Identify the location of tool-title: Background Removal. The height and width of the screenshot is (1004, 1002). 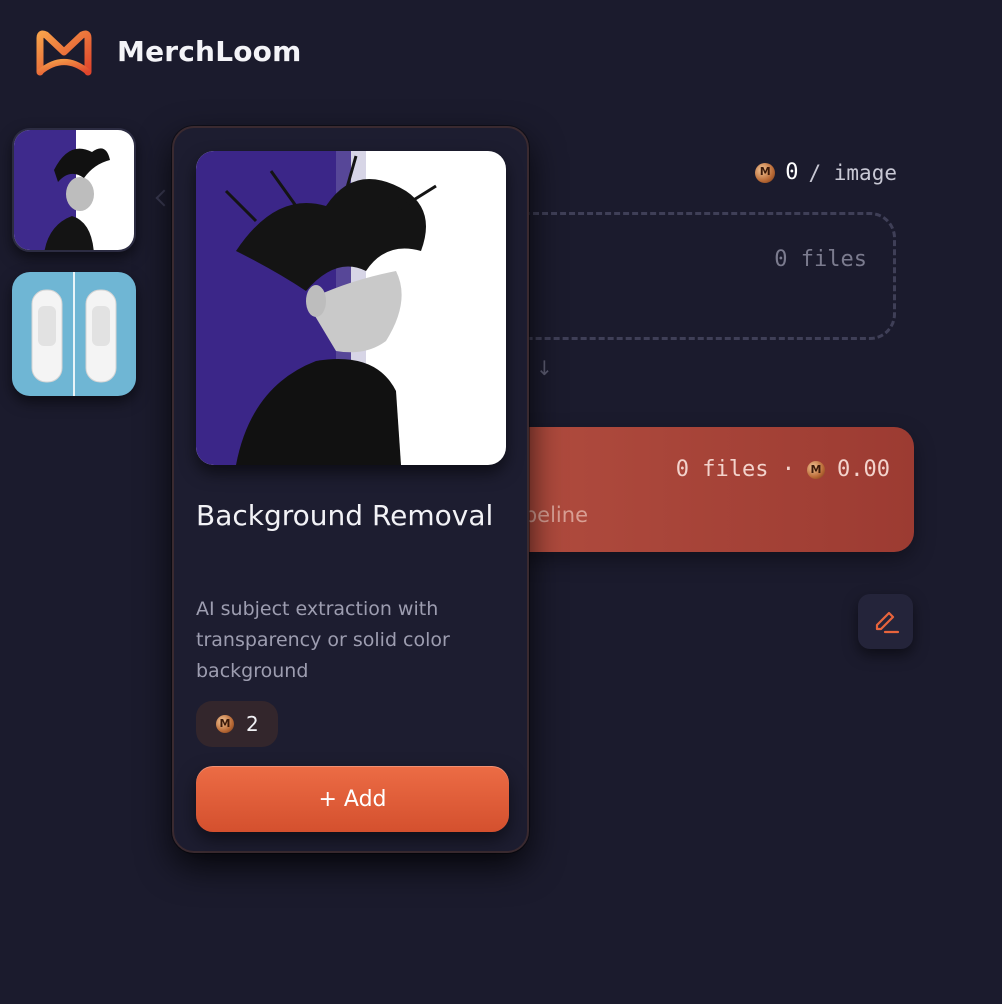
(345, 515).